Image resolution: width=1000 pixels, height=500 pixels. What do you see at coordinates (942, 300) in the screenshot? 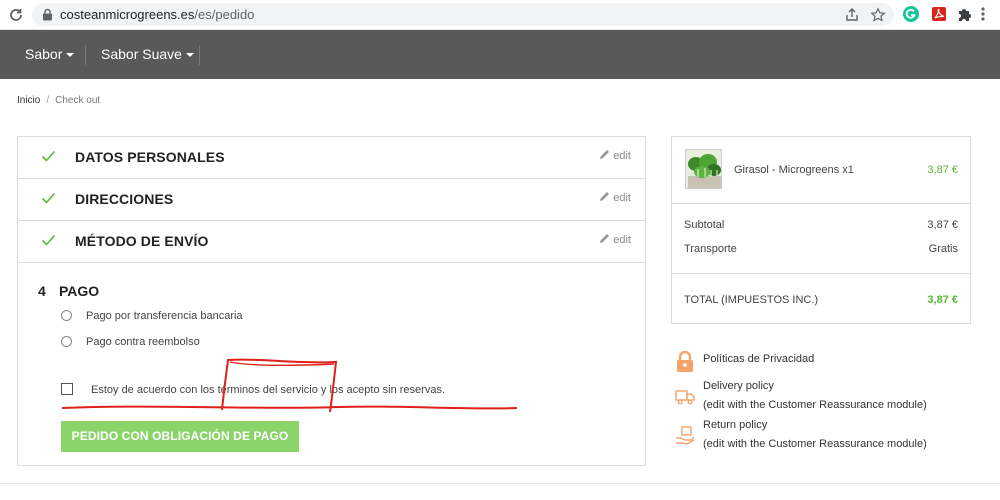
I see `total-value: 3,87 €` at bounding box center [942, 300].